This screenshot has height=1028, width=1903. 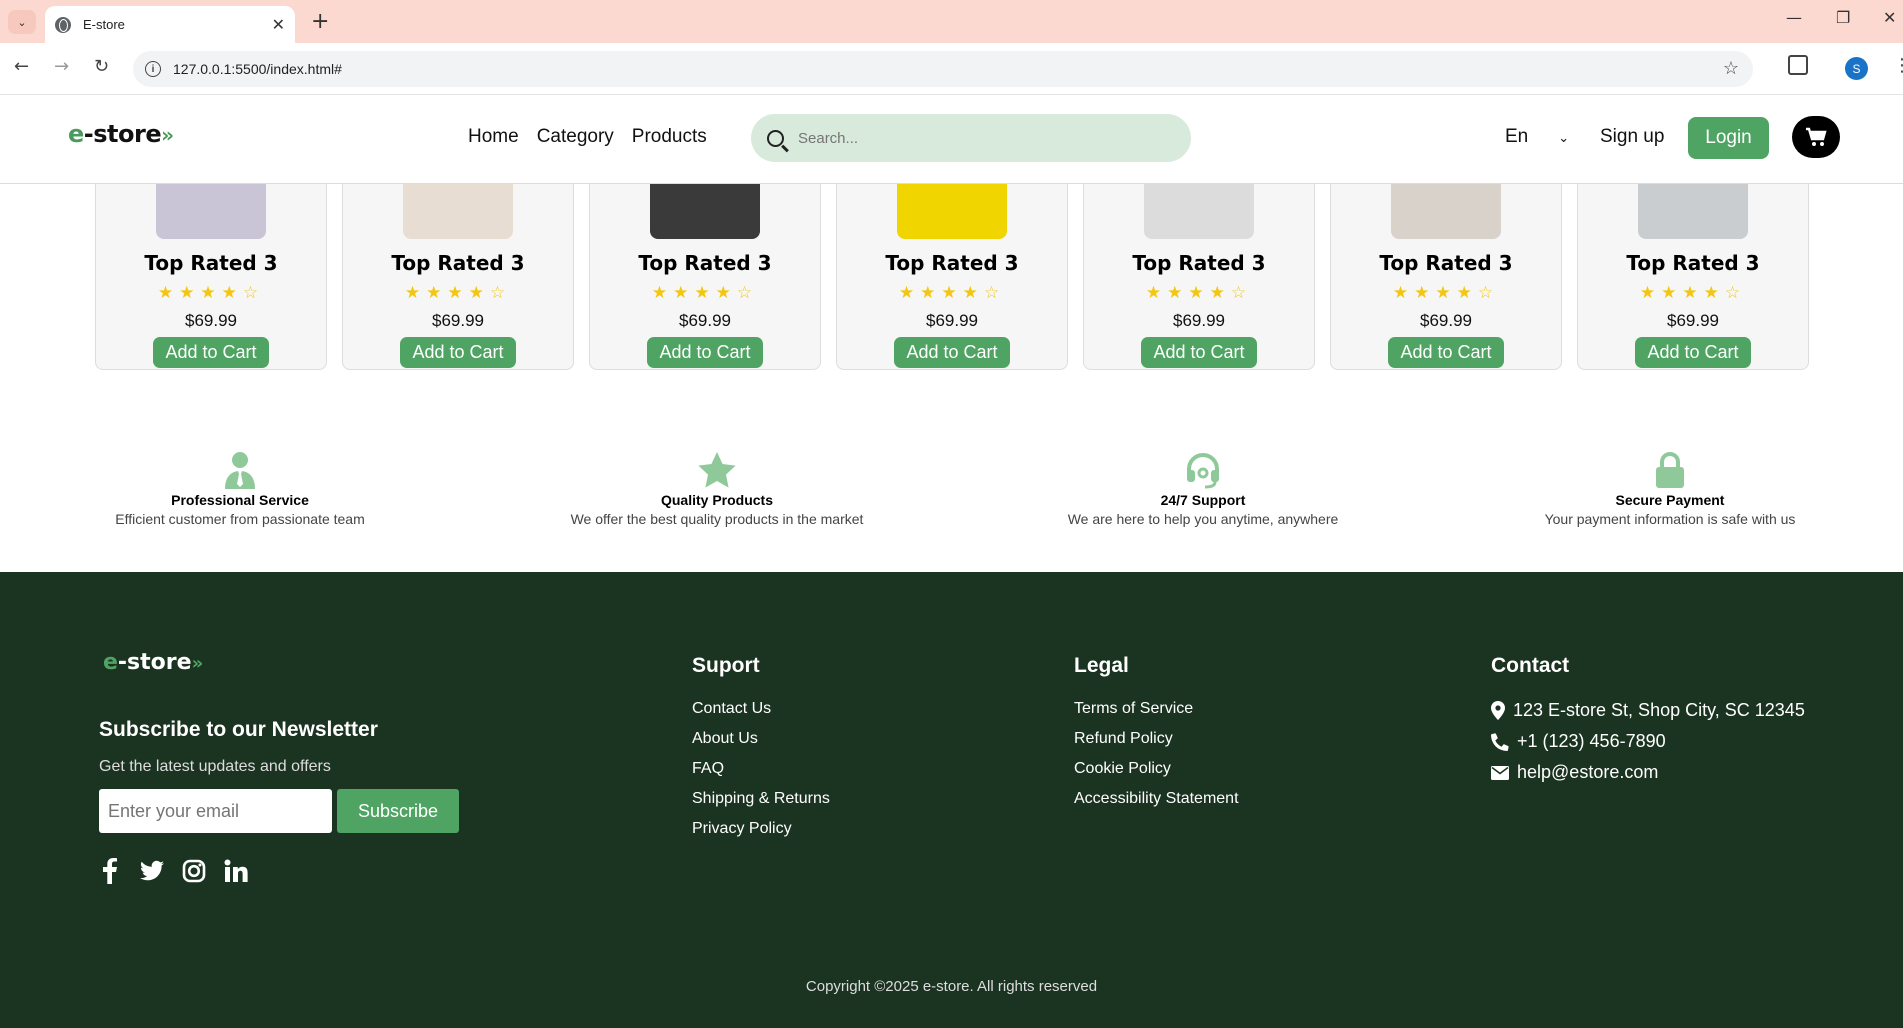 What do you see at coordinates (236, 871) in the screenshot?
I see `linkedin-icon` at bounding box center [236, 871].